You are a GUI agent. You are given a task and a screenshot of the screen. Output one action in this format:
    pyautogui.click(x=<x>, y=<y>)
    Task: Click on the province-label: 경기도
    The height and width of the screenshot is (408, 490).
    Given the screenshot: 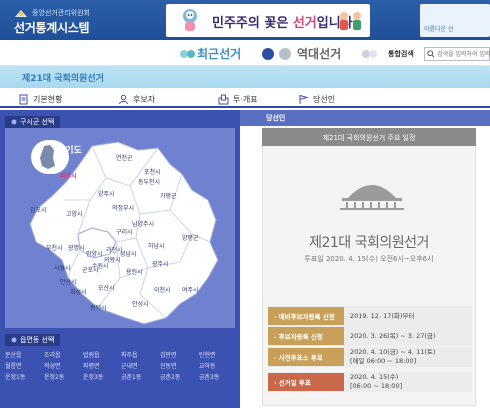 What is the action you would take?
    pyautogui.click(x=69, y=151)
    